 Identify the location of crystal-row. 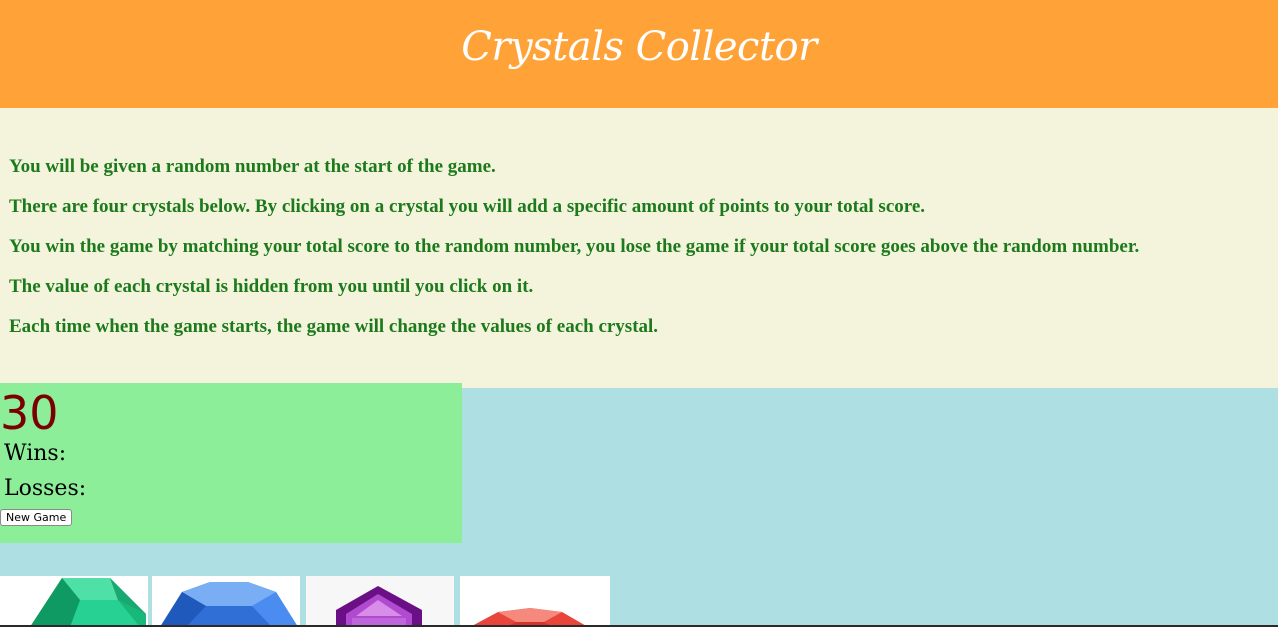
(310, 601).